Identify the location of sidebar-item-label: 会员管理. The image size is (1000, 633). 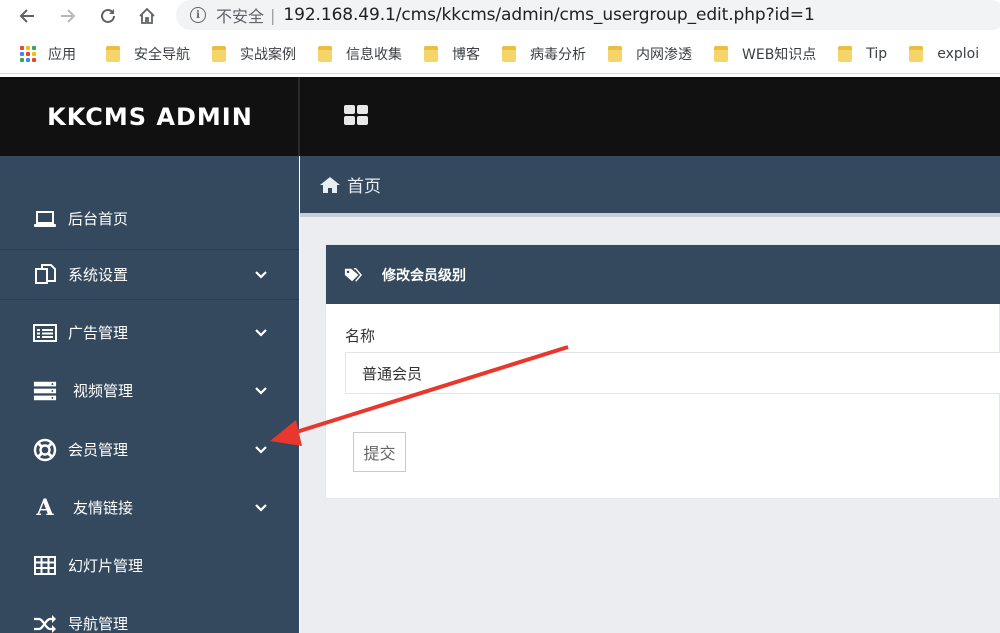
(98, 450).